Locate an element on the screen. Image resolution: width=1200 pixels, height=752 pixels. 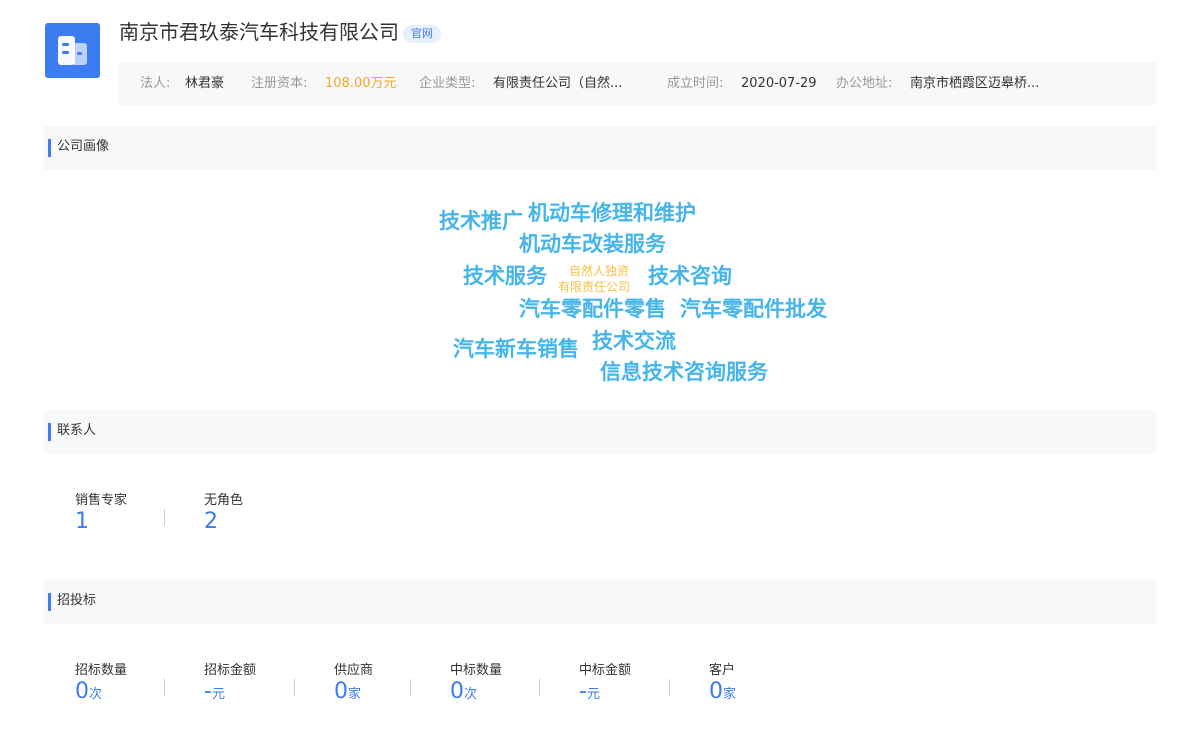
bidding-stat: 招标金额 -元 is located at coordinates (230, 684).